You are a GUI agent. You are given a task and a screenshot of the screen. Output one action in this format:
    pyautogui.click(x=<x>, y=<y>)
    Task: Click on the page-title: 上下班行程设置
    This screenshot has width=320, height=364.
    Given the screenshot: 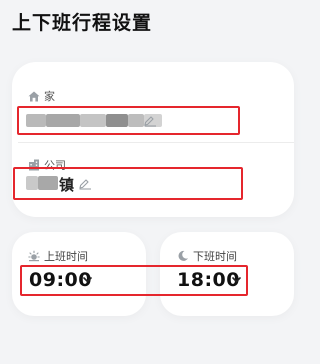 What is the action you would take?
    pyautogui.click(x=82, y=23)
    